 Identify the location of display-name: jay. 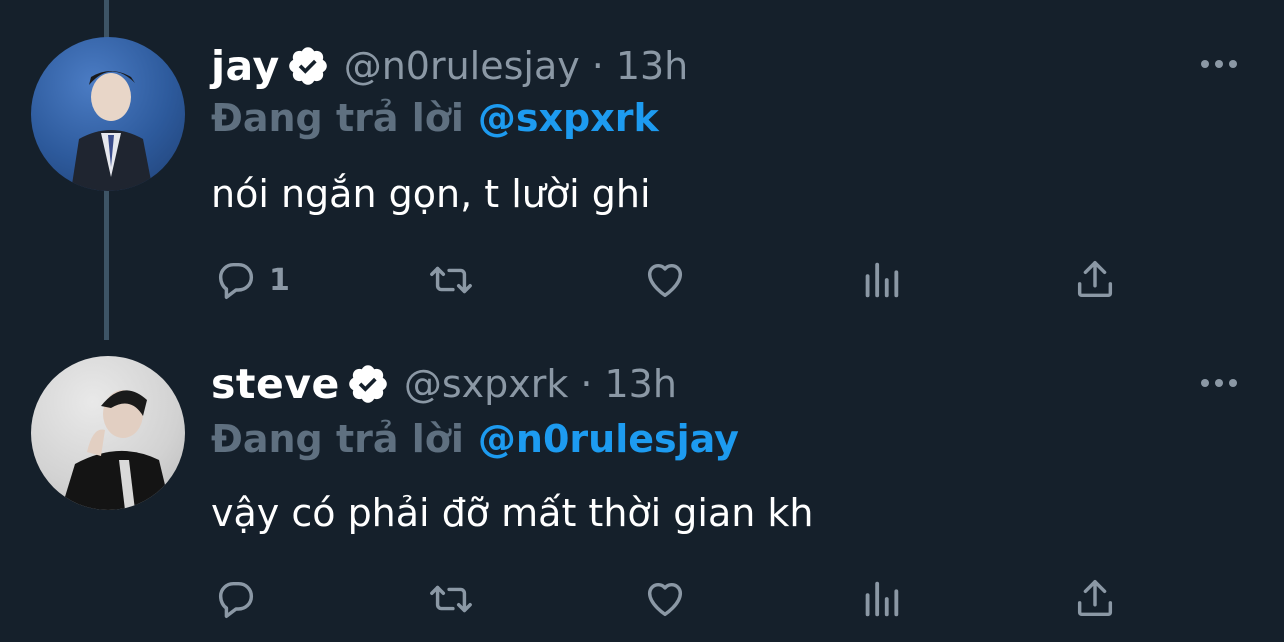
(245, 66).